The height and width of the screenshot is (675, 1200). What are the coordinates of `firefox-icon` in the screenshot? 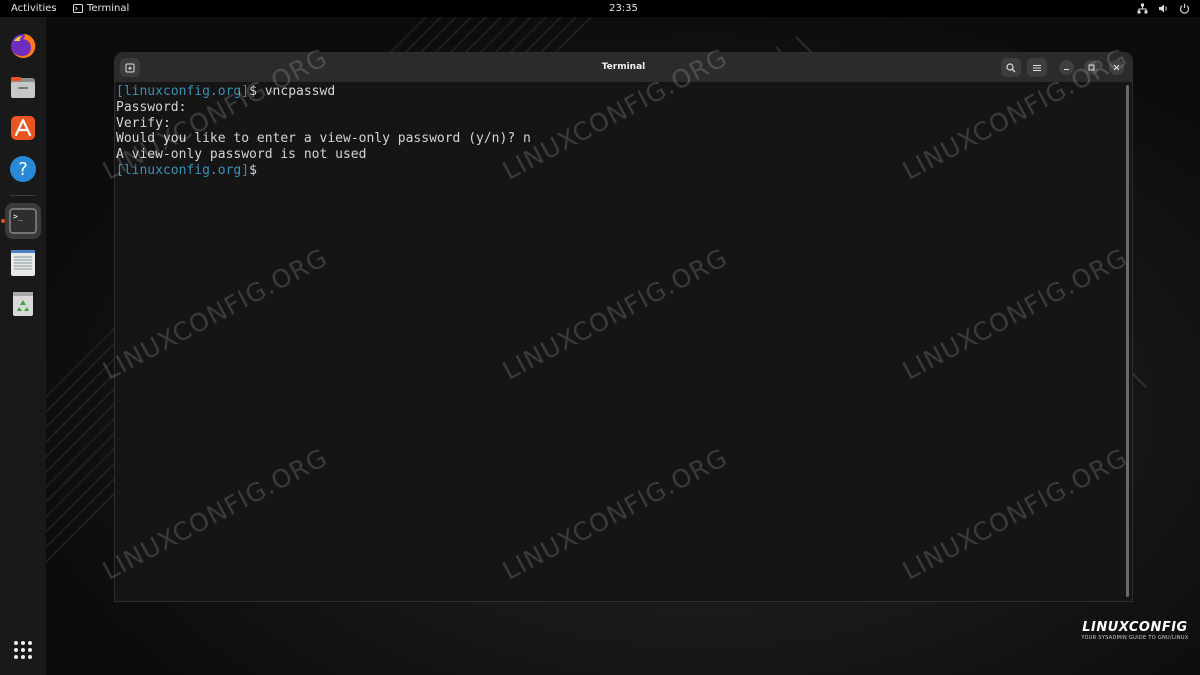 It's located at (23, 45).